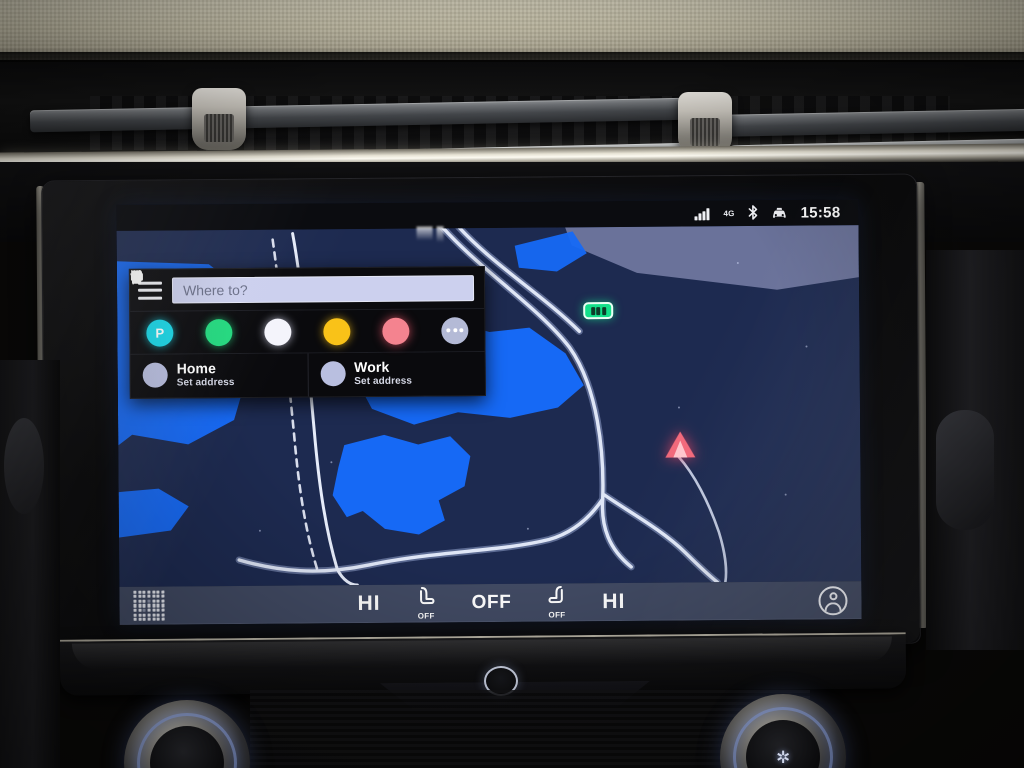 The width and height of the screenshot is (1024, 768). I want to click on navigation-panel: P, so click(307, 332).